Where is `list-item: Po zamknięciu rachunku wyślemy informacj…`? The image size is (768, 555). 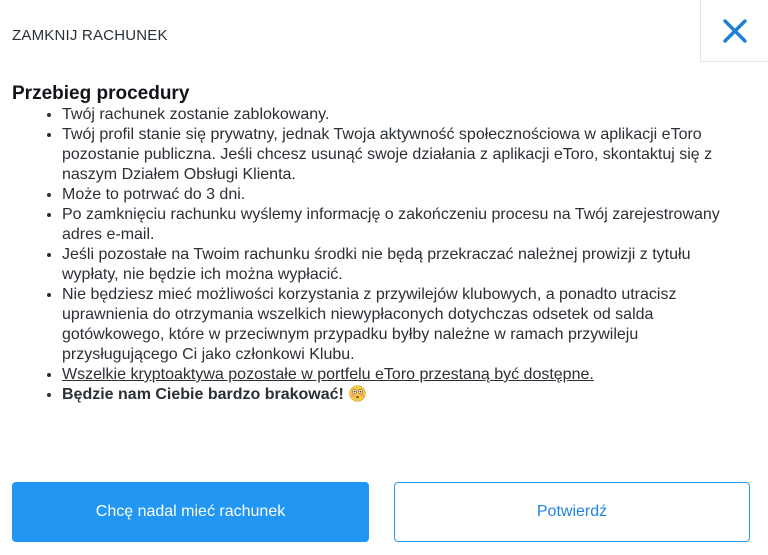 list-item: Po zamknięciu rachunku wyślemy informacj… is located at coordinates (397, 225).